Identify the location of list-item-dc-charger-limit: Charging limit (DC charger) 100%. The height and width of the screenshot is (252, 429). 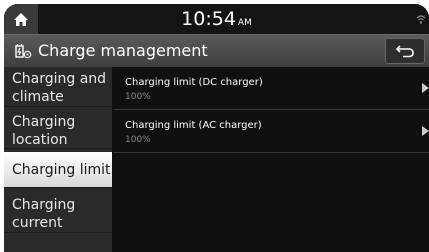
(271, 89).